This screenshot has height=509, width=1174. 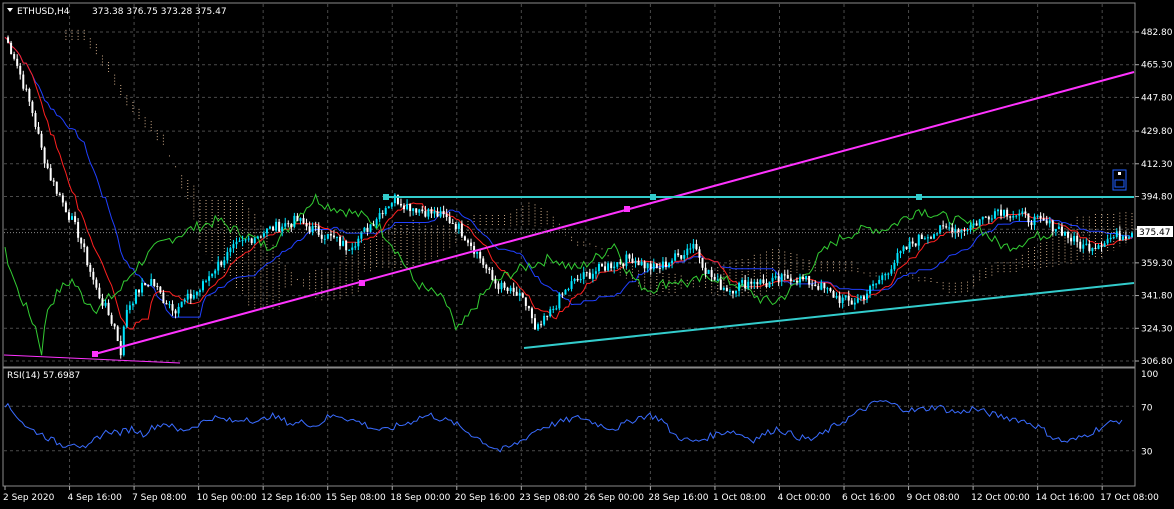 I want to click on price-tick-label: 482.80, so click(x=1157, y=33).